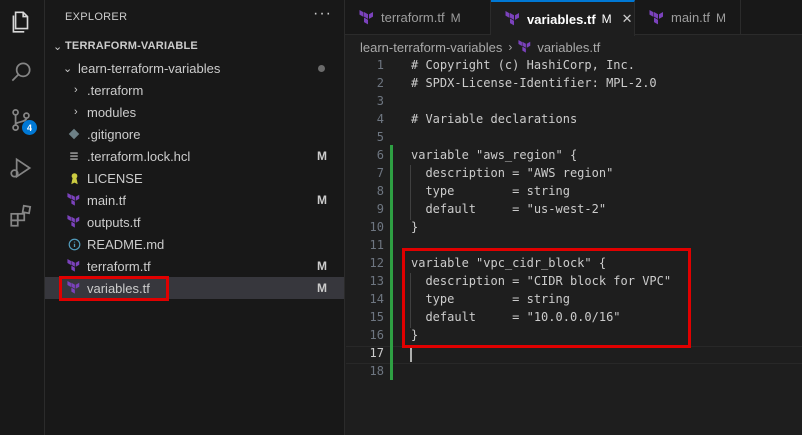  Describe the element at coordinates (115, 90) in the screenshot. I see `file-label: .terraform` at that location.